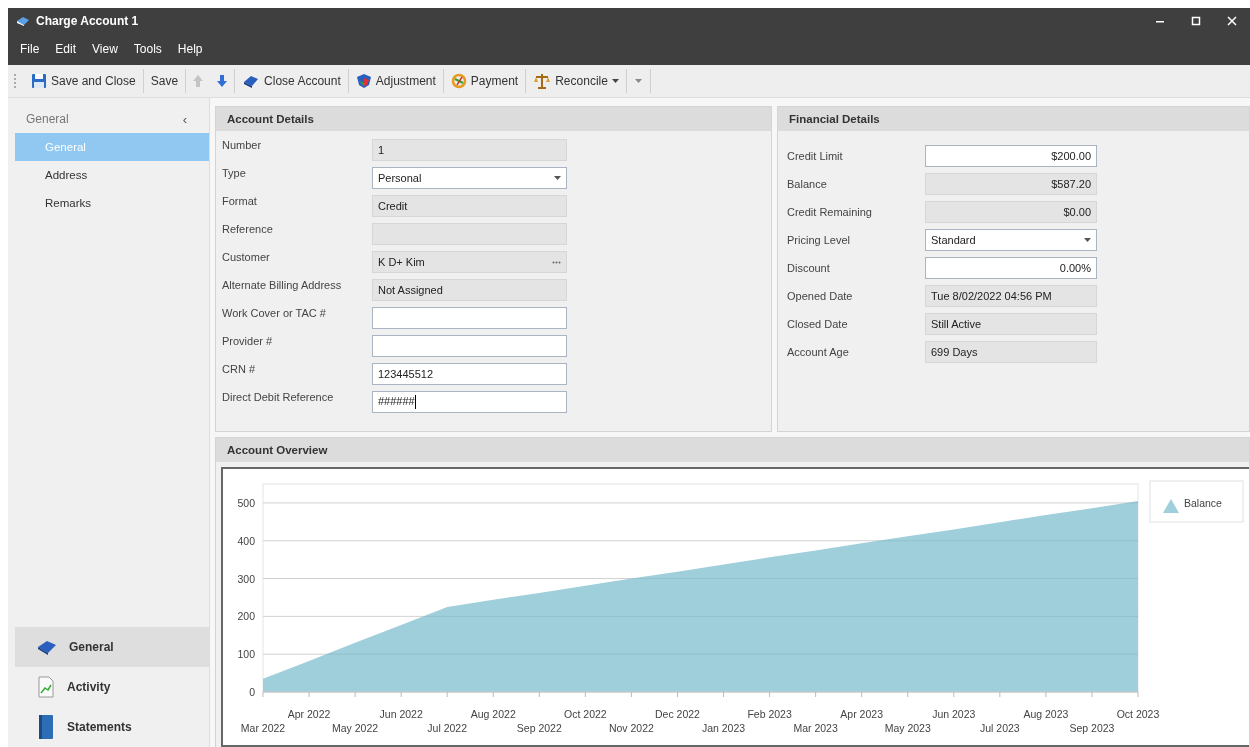  Describe the element at coordinates (1011, 156) in the screenshot. I see `amount-field: $200.00` at that location.